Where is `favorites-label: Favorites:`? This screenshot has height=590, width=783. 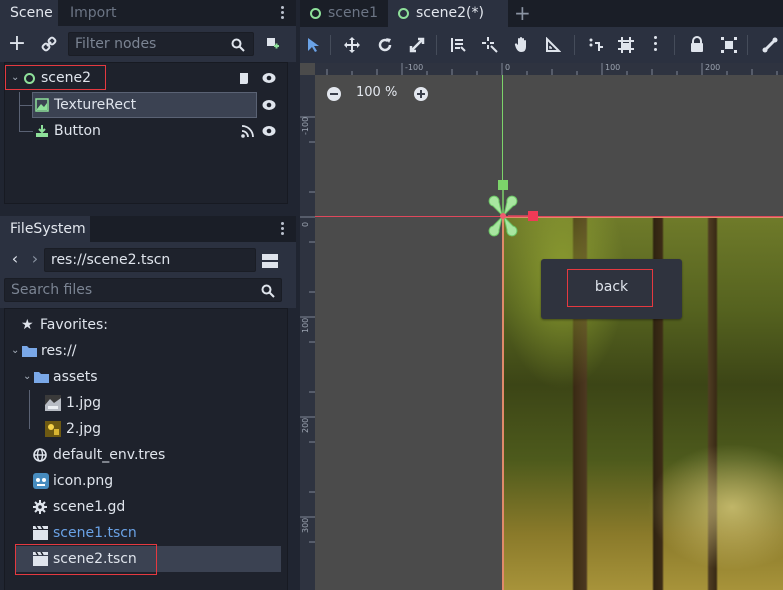 favorites-label: Favorites: is located at coordinates (74, 325).